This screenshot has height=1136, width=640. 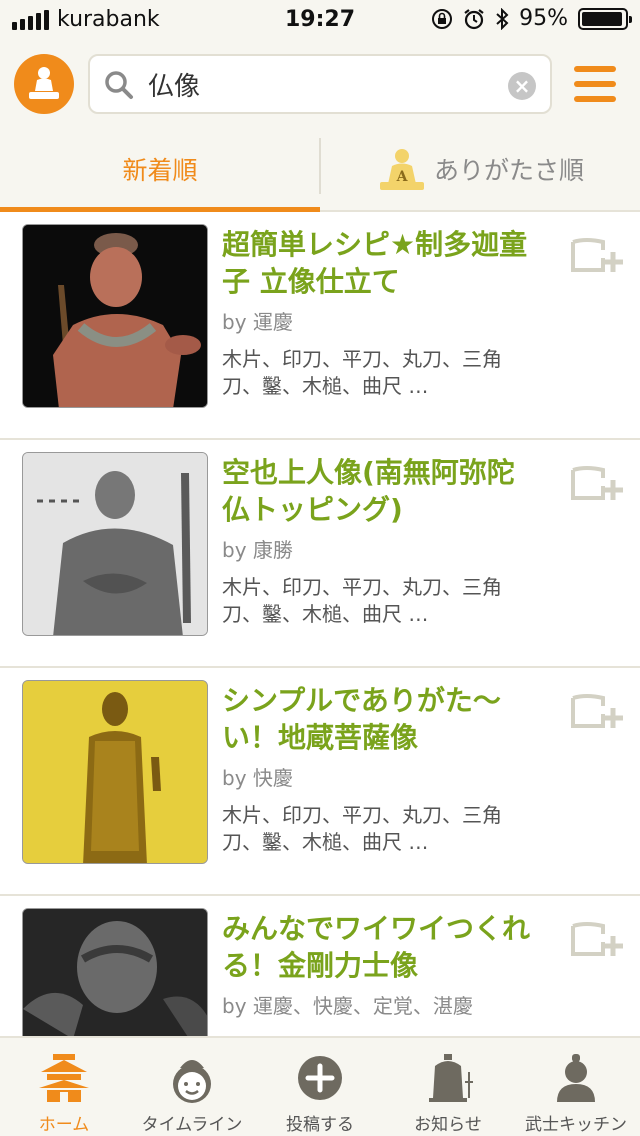 I want to click on battery-percent: 95%, so click(x=543, y=18).